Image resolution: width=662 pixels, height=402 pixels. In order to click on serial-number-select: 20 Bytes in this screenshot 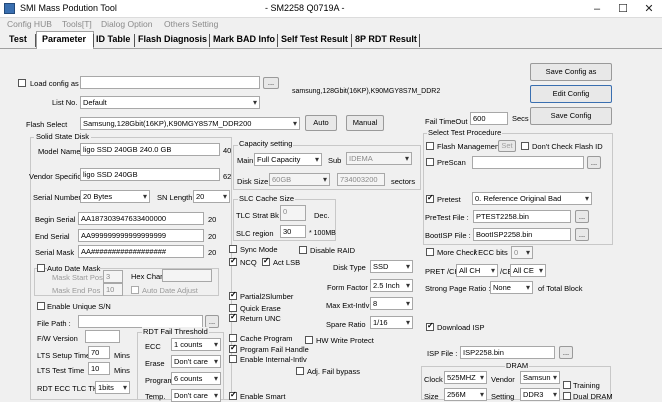, I will do `click(115, 196)`.